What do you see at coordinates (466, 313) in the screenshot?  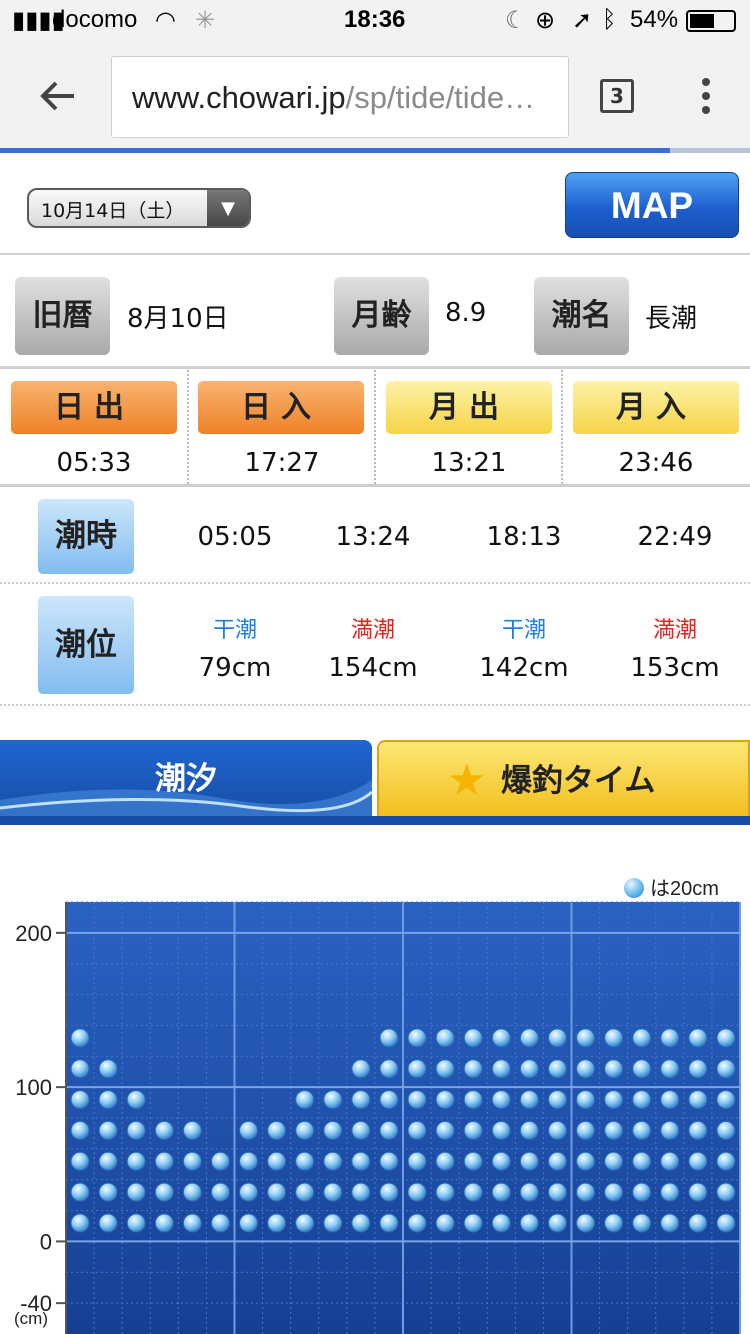 I see `moon-age-value: 8.9` at bounding box center [466, 313].